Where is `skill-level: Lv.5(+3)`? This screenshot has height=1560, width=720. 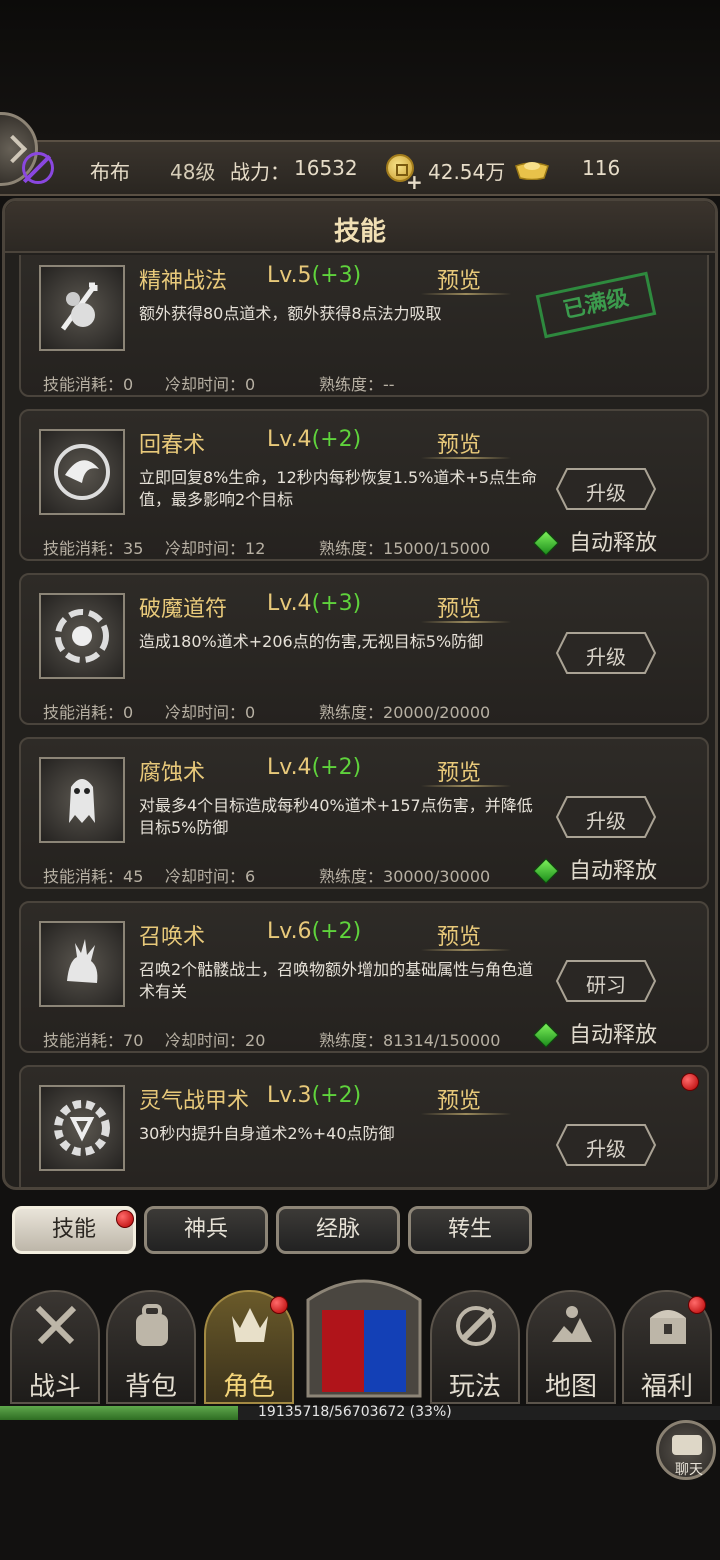 skill-level: Lv.5(+3) is located at coordinates (314, 275).